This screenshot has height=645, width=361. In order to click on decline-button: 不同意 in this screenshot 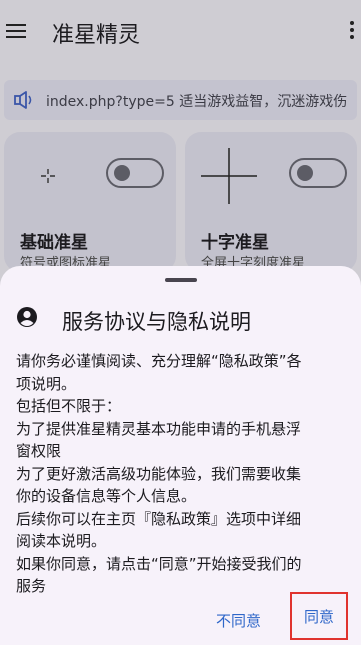, I will do `click(238, 620)`.